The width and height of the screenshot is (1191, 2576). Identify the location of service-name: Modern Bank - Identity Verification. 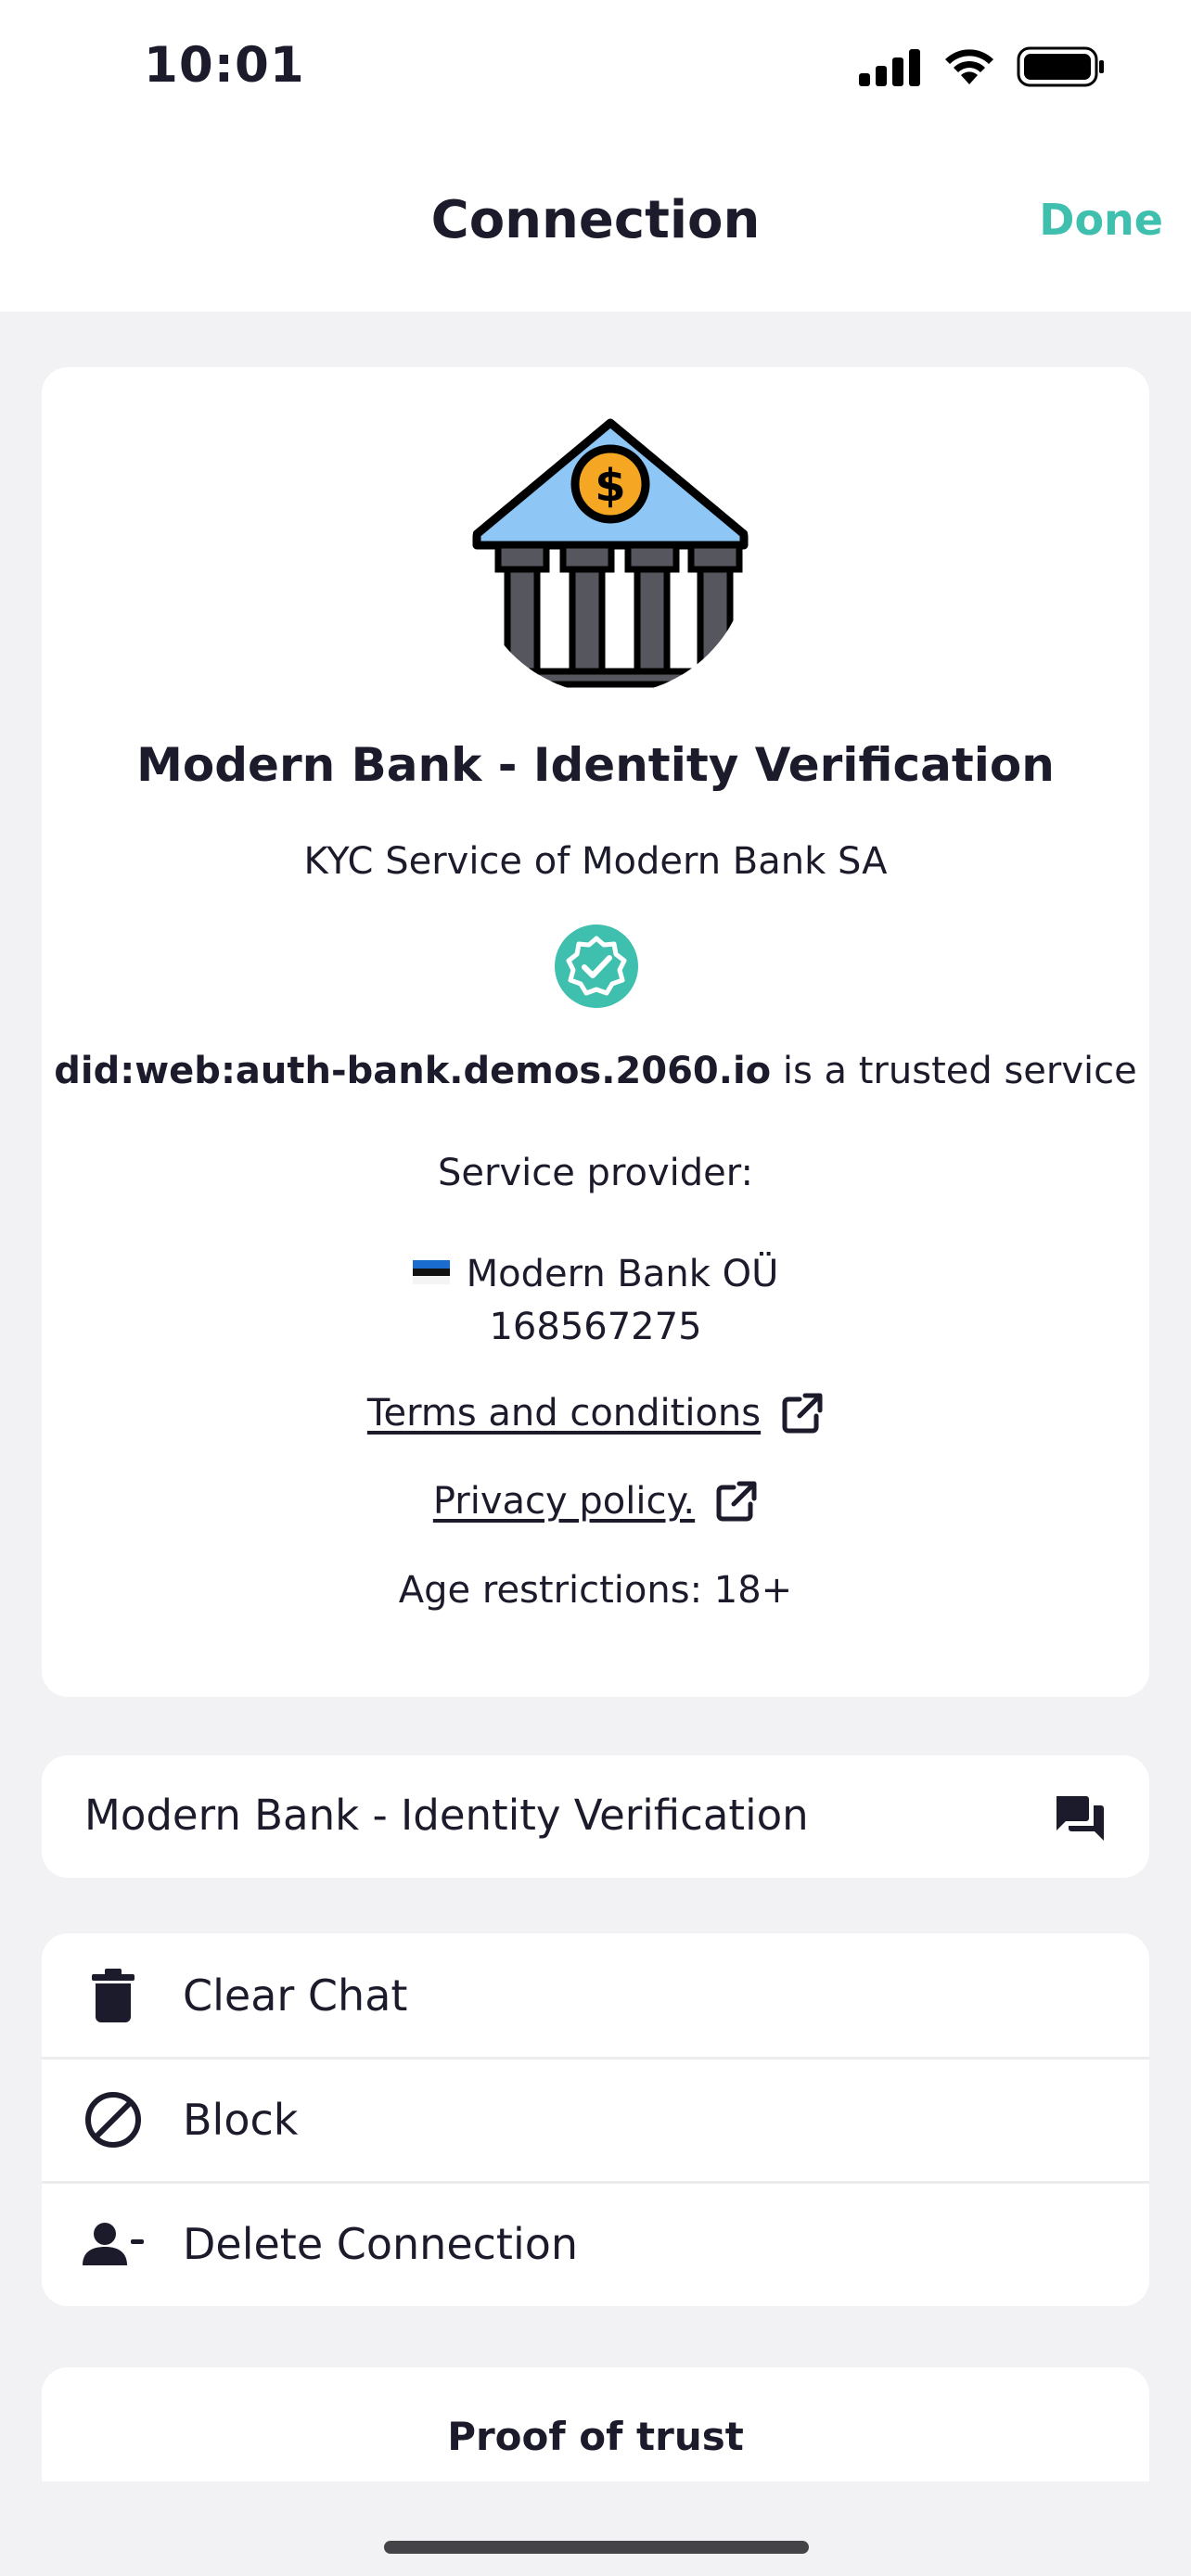
(595, 765).